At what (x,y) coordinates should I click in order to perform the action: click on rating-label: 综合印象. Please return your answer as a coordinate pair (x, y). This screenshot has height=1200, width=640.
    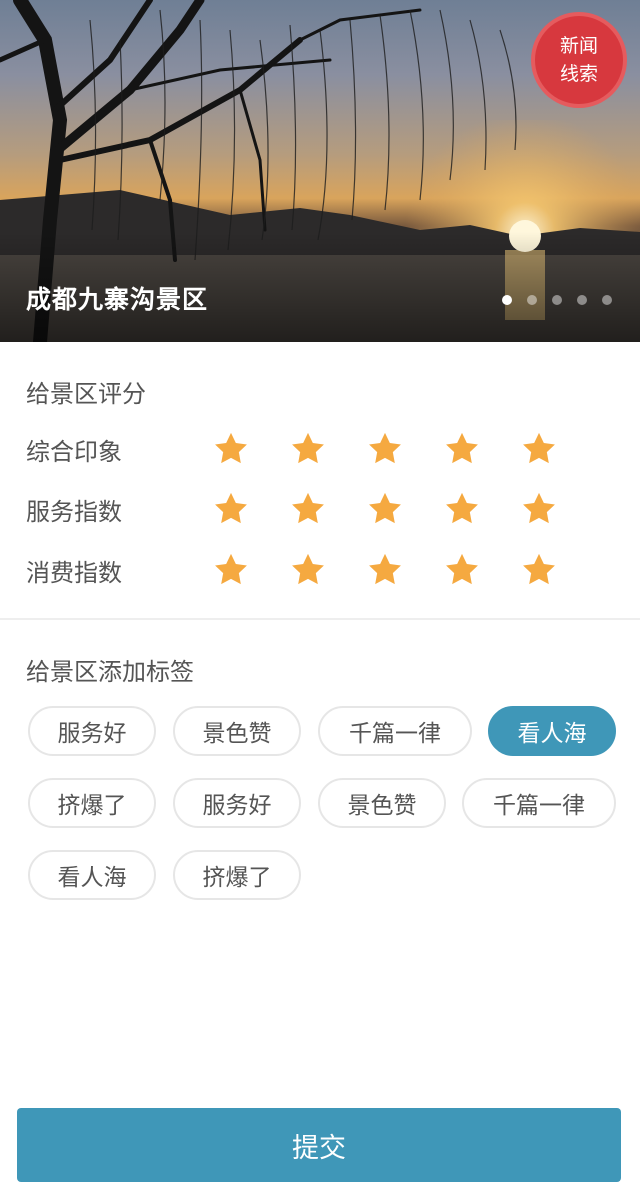
    Looking at the image, I should click on (74, 451).